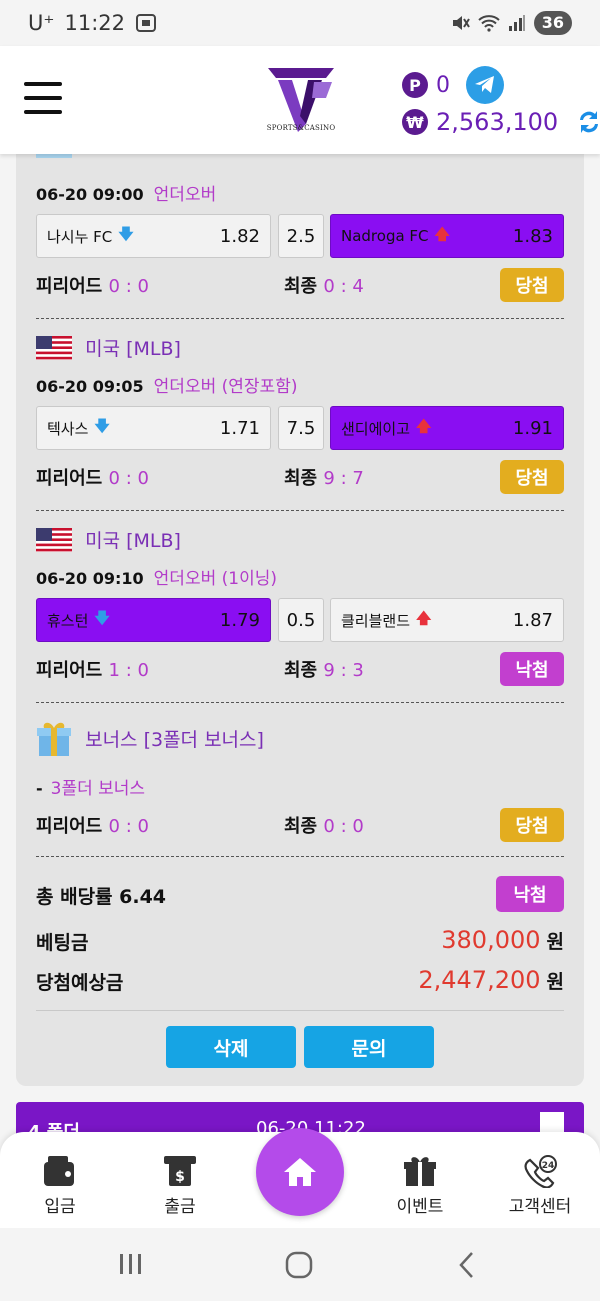  What do you see at coordinates (532, 620) in the screenshot?
I see `away-odds: 1.87` at bounding box center [532, 620].